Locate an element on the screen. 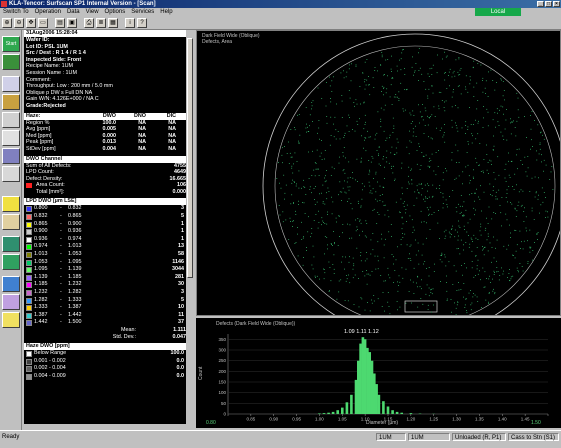 This screenshot has width=561, height=448. overlay-icon is located at coordinates (11, 262).